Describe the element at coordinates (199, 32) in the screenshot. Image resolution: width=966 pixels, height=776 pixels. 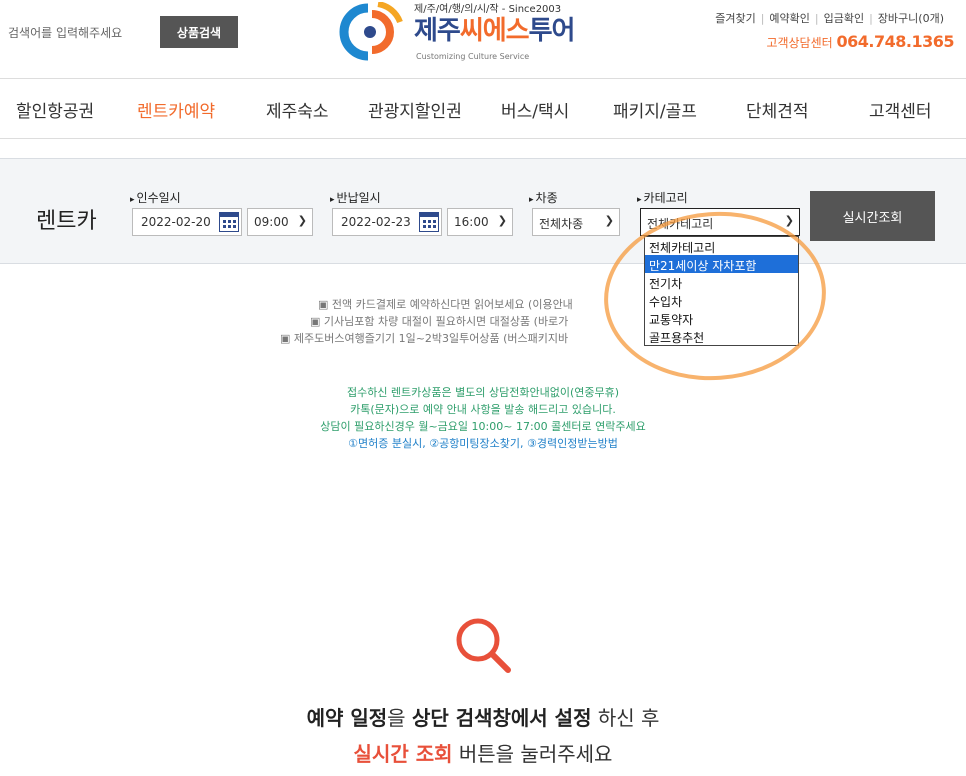
I see `product-search-button: 상품검색` at that location.